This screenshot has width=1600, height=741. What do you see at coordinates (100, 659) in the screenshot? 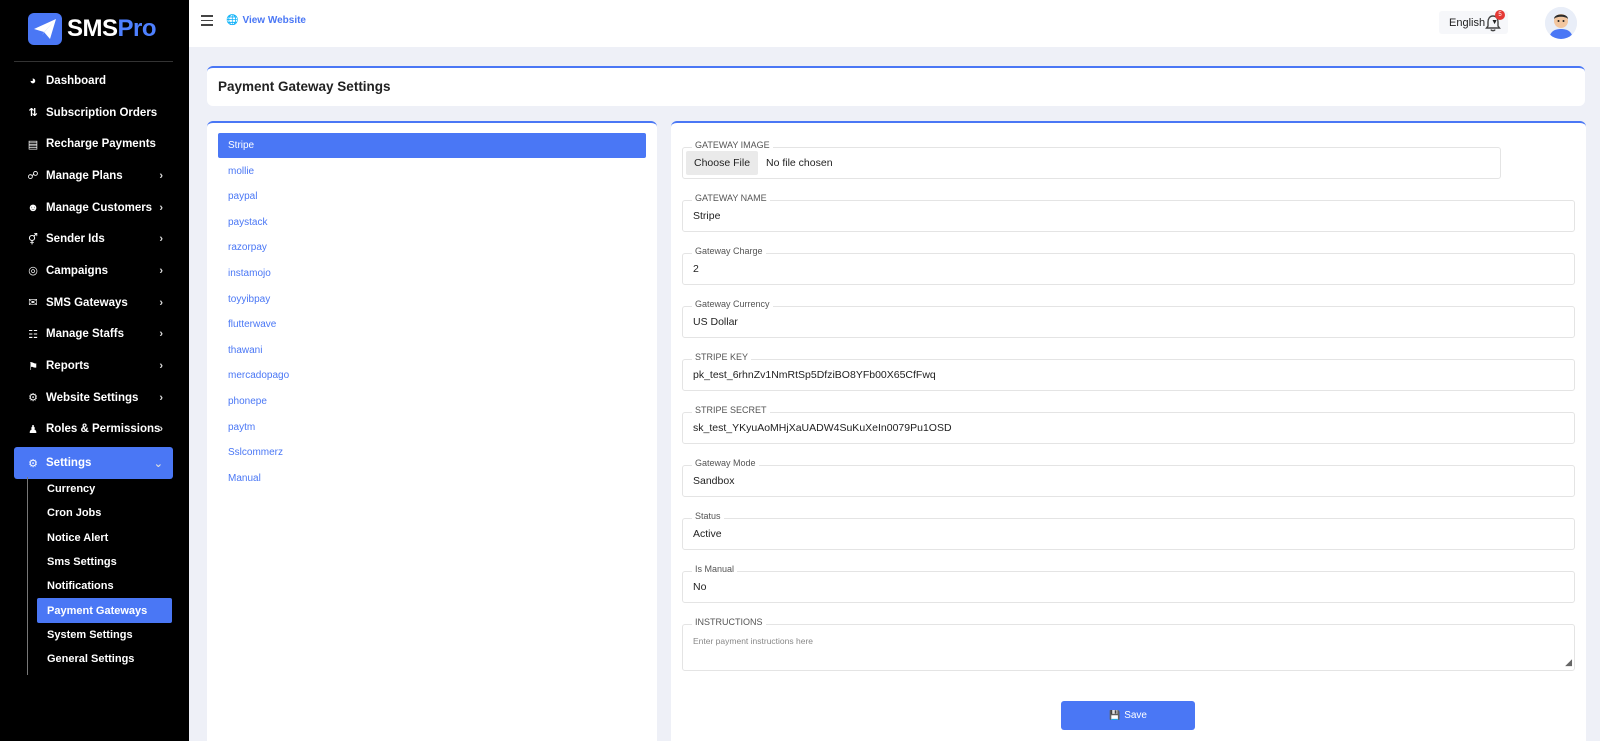
I see `subnav-item-general-settings: General Settings` at bounding box center [100, 659].